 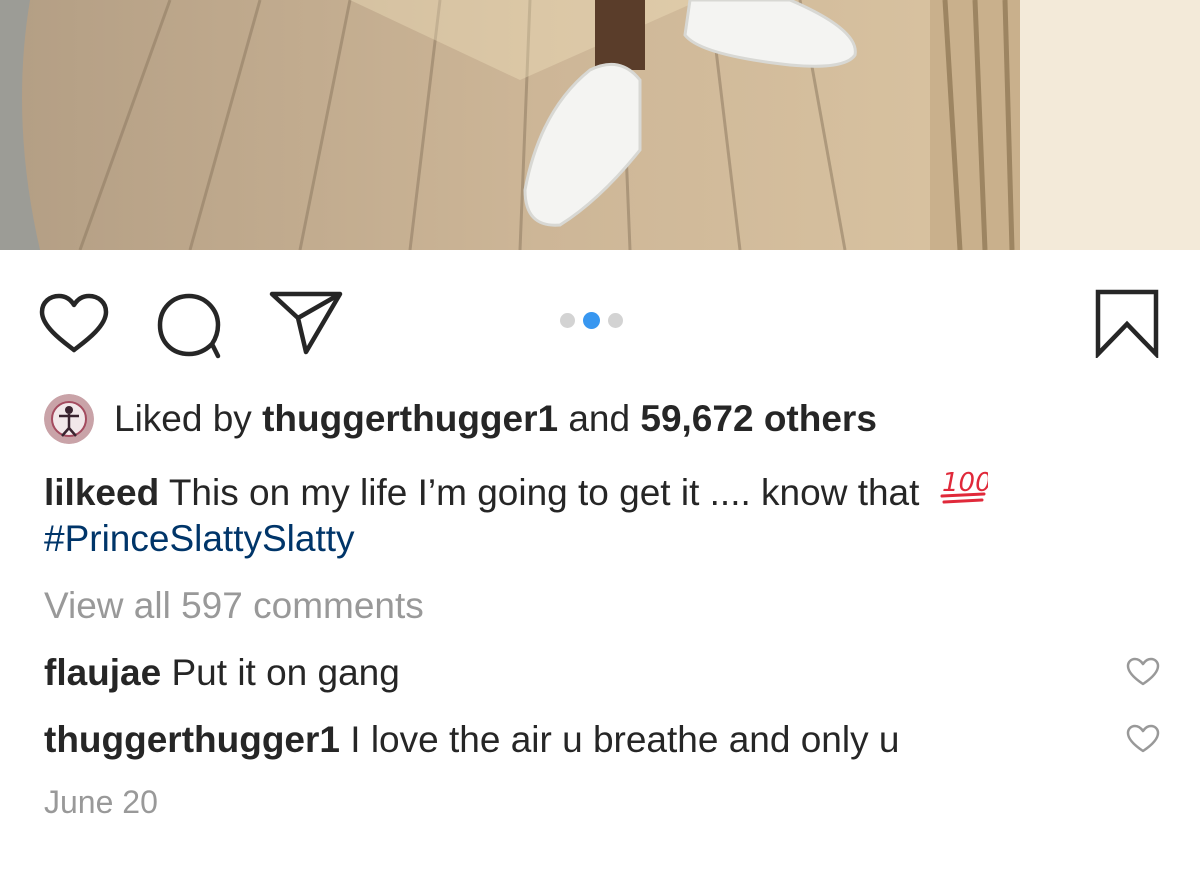 I want to click on post-action-bar, so click(x=600, y=320).